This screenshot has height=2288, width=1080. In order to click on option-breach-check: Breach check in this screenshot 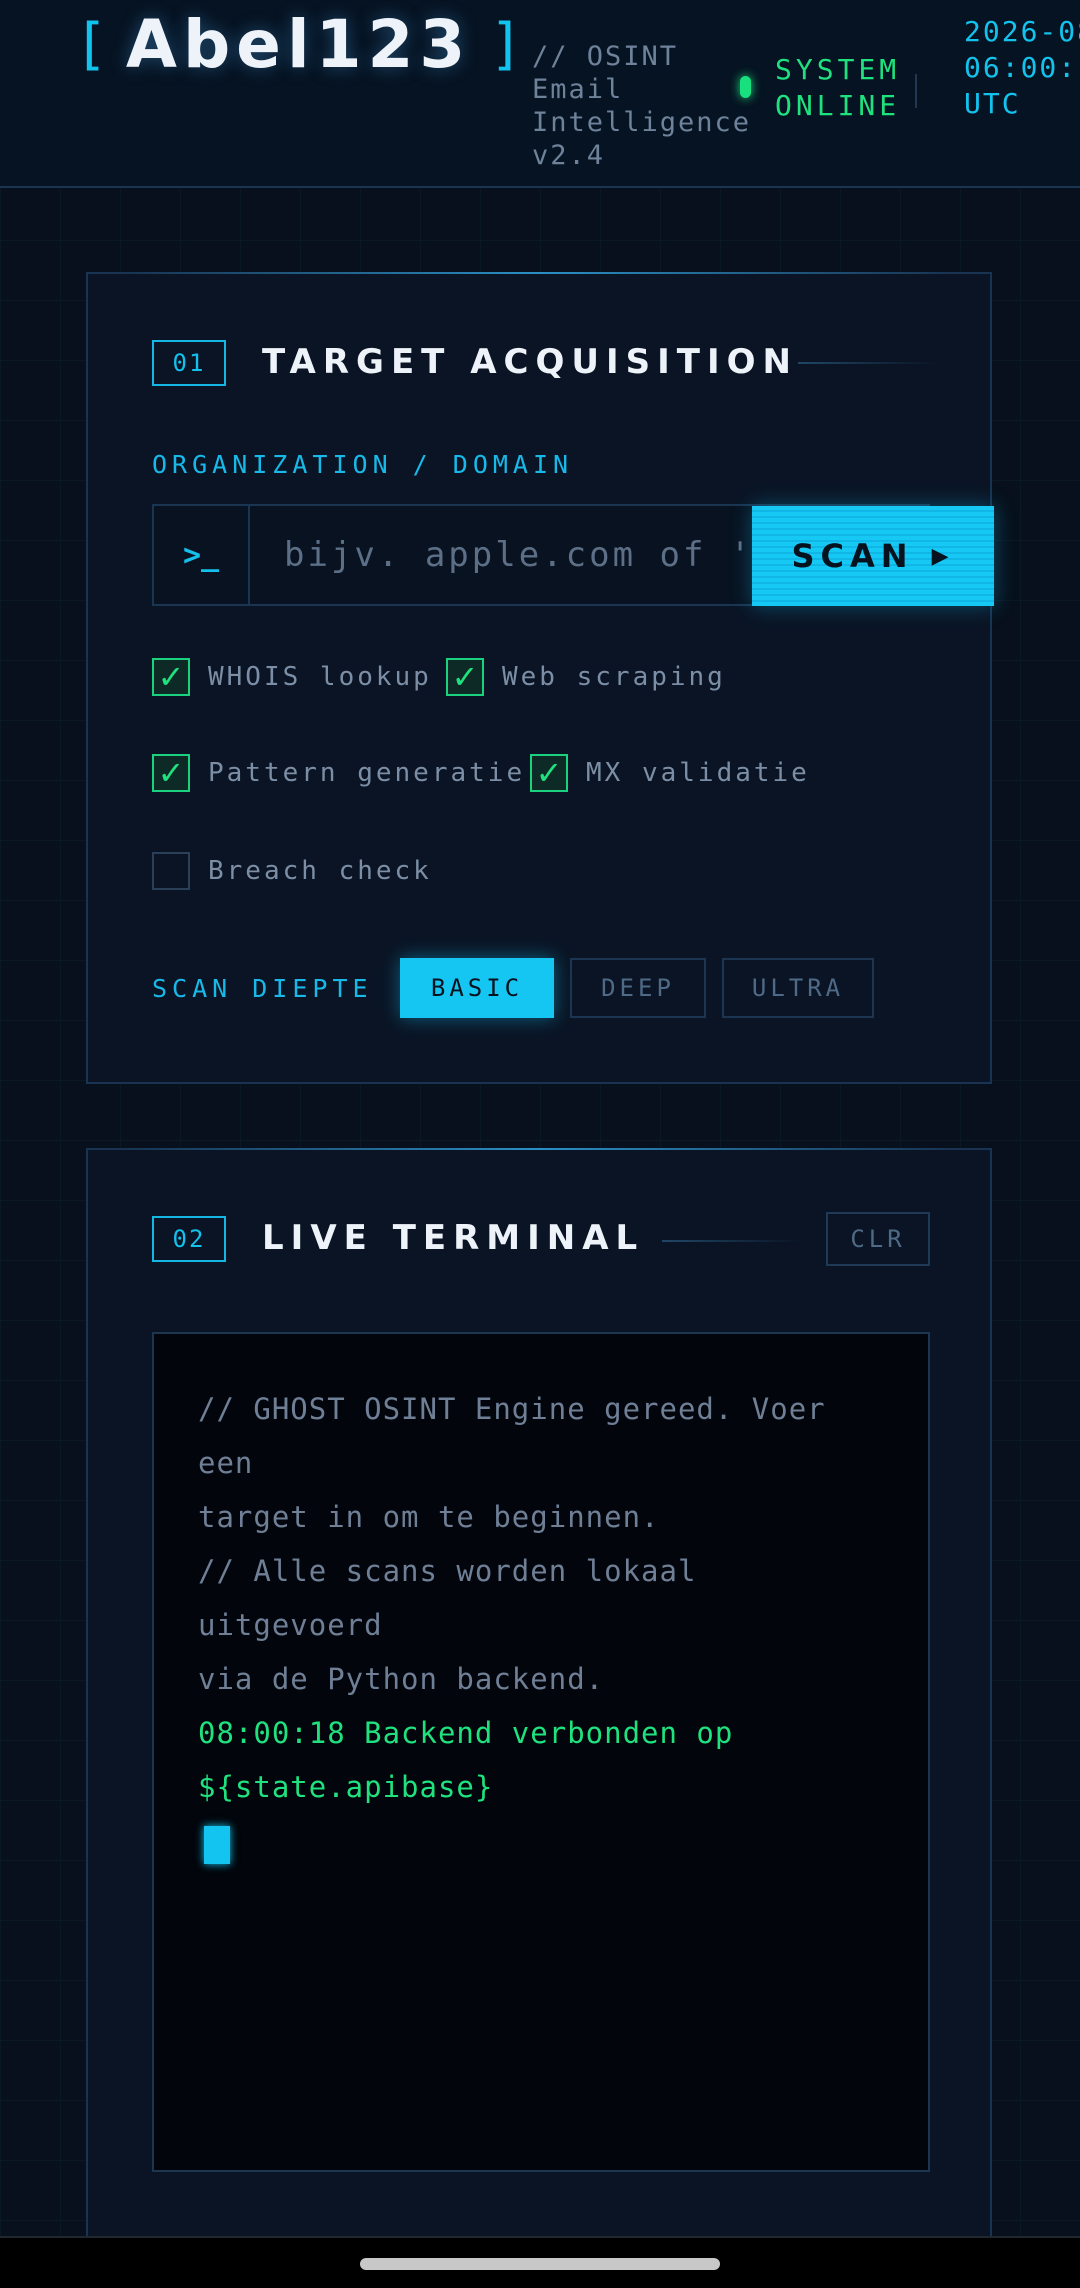, I will do `click(292, 871)`.